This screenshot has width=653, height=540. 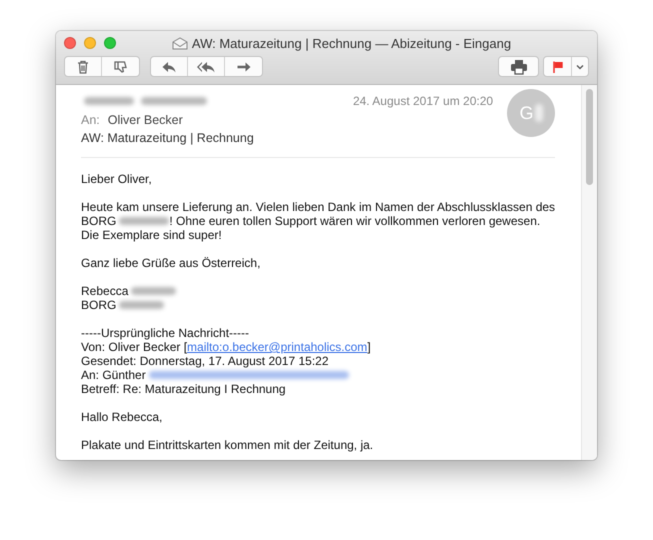 What do you see at coordinates (423, 101) in the screenshot?
I see `message-date: 24. August 2017 um 20:20` at bounding box center [423, 101].